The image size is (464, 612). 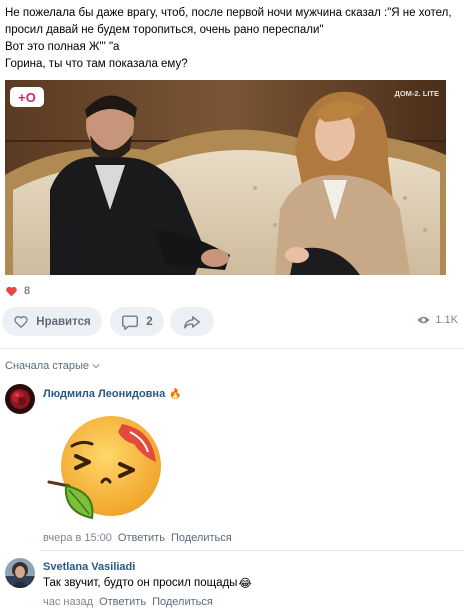 I want to click on comment-icon, so click(x=130, y=322).